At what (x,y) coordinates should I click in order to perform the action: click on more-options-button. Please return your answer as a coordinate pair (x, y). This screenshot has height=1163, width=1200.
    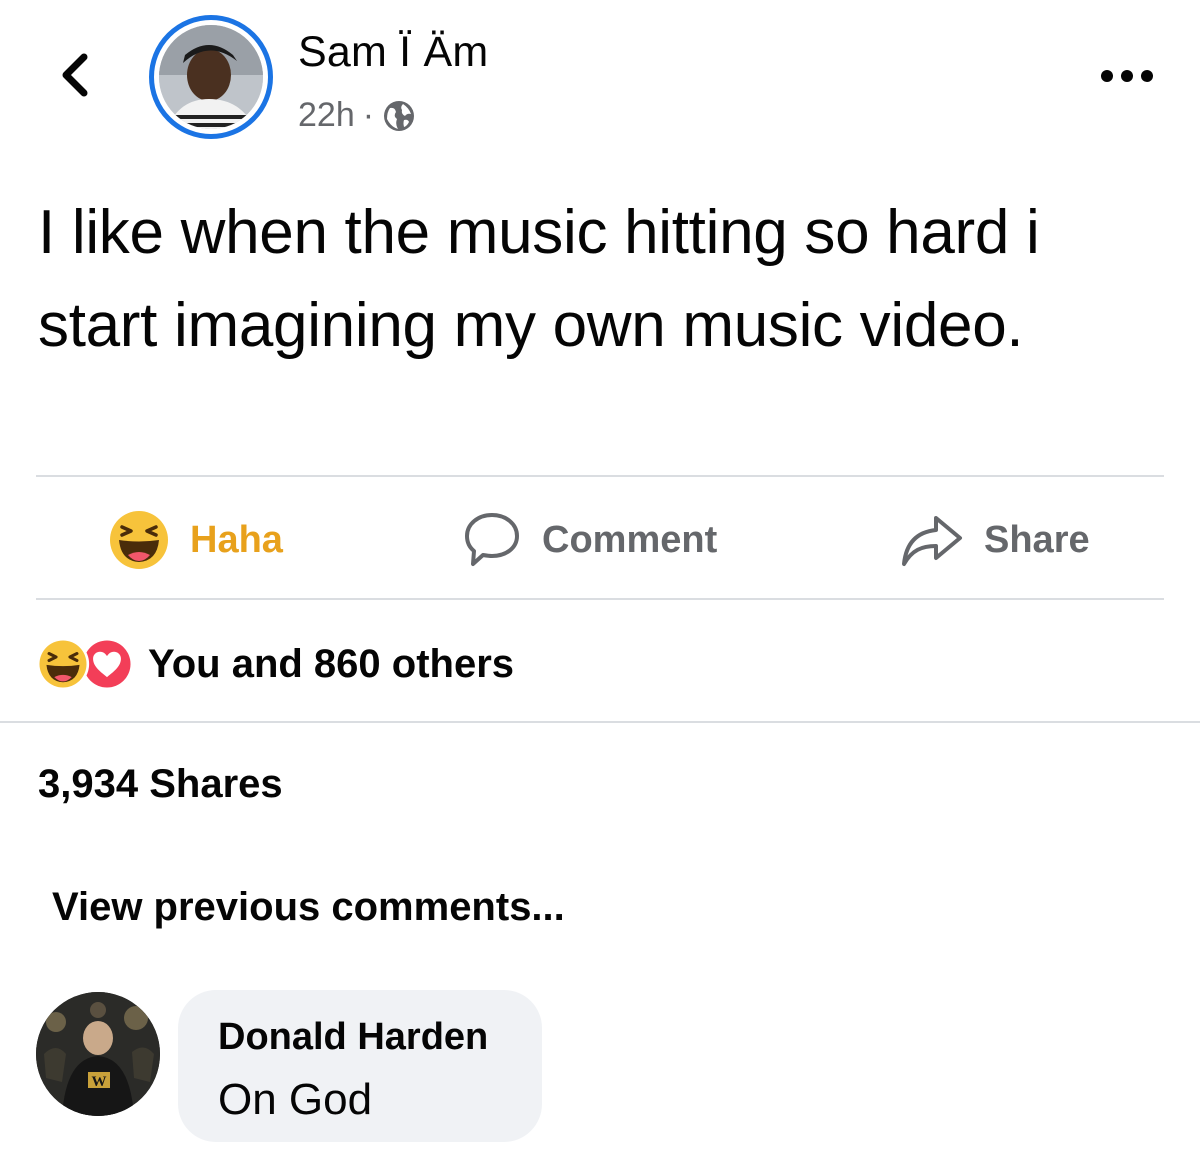
    Looking at the image, I should click on (1127, 76).